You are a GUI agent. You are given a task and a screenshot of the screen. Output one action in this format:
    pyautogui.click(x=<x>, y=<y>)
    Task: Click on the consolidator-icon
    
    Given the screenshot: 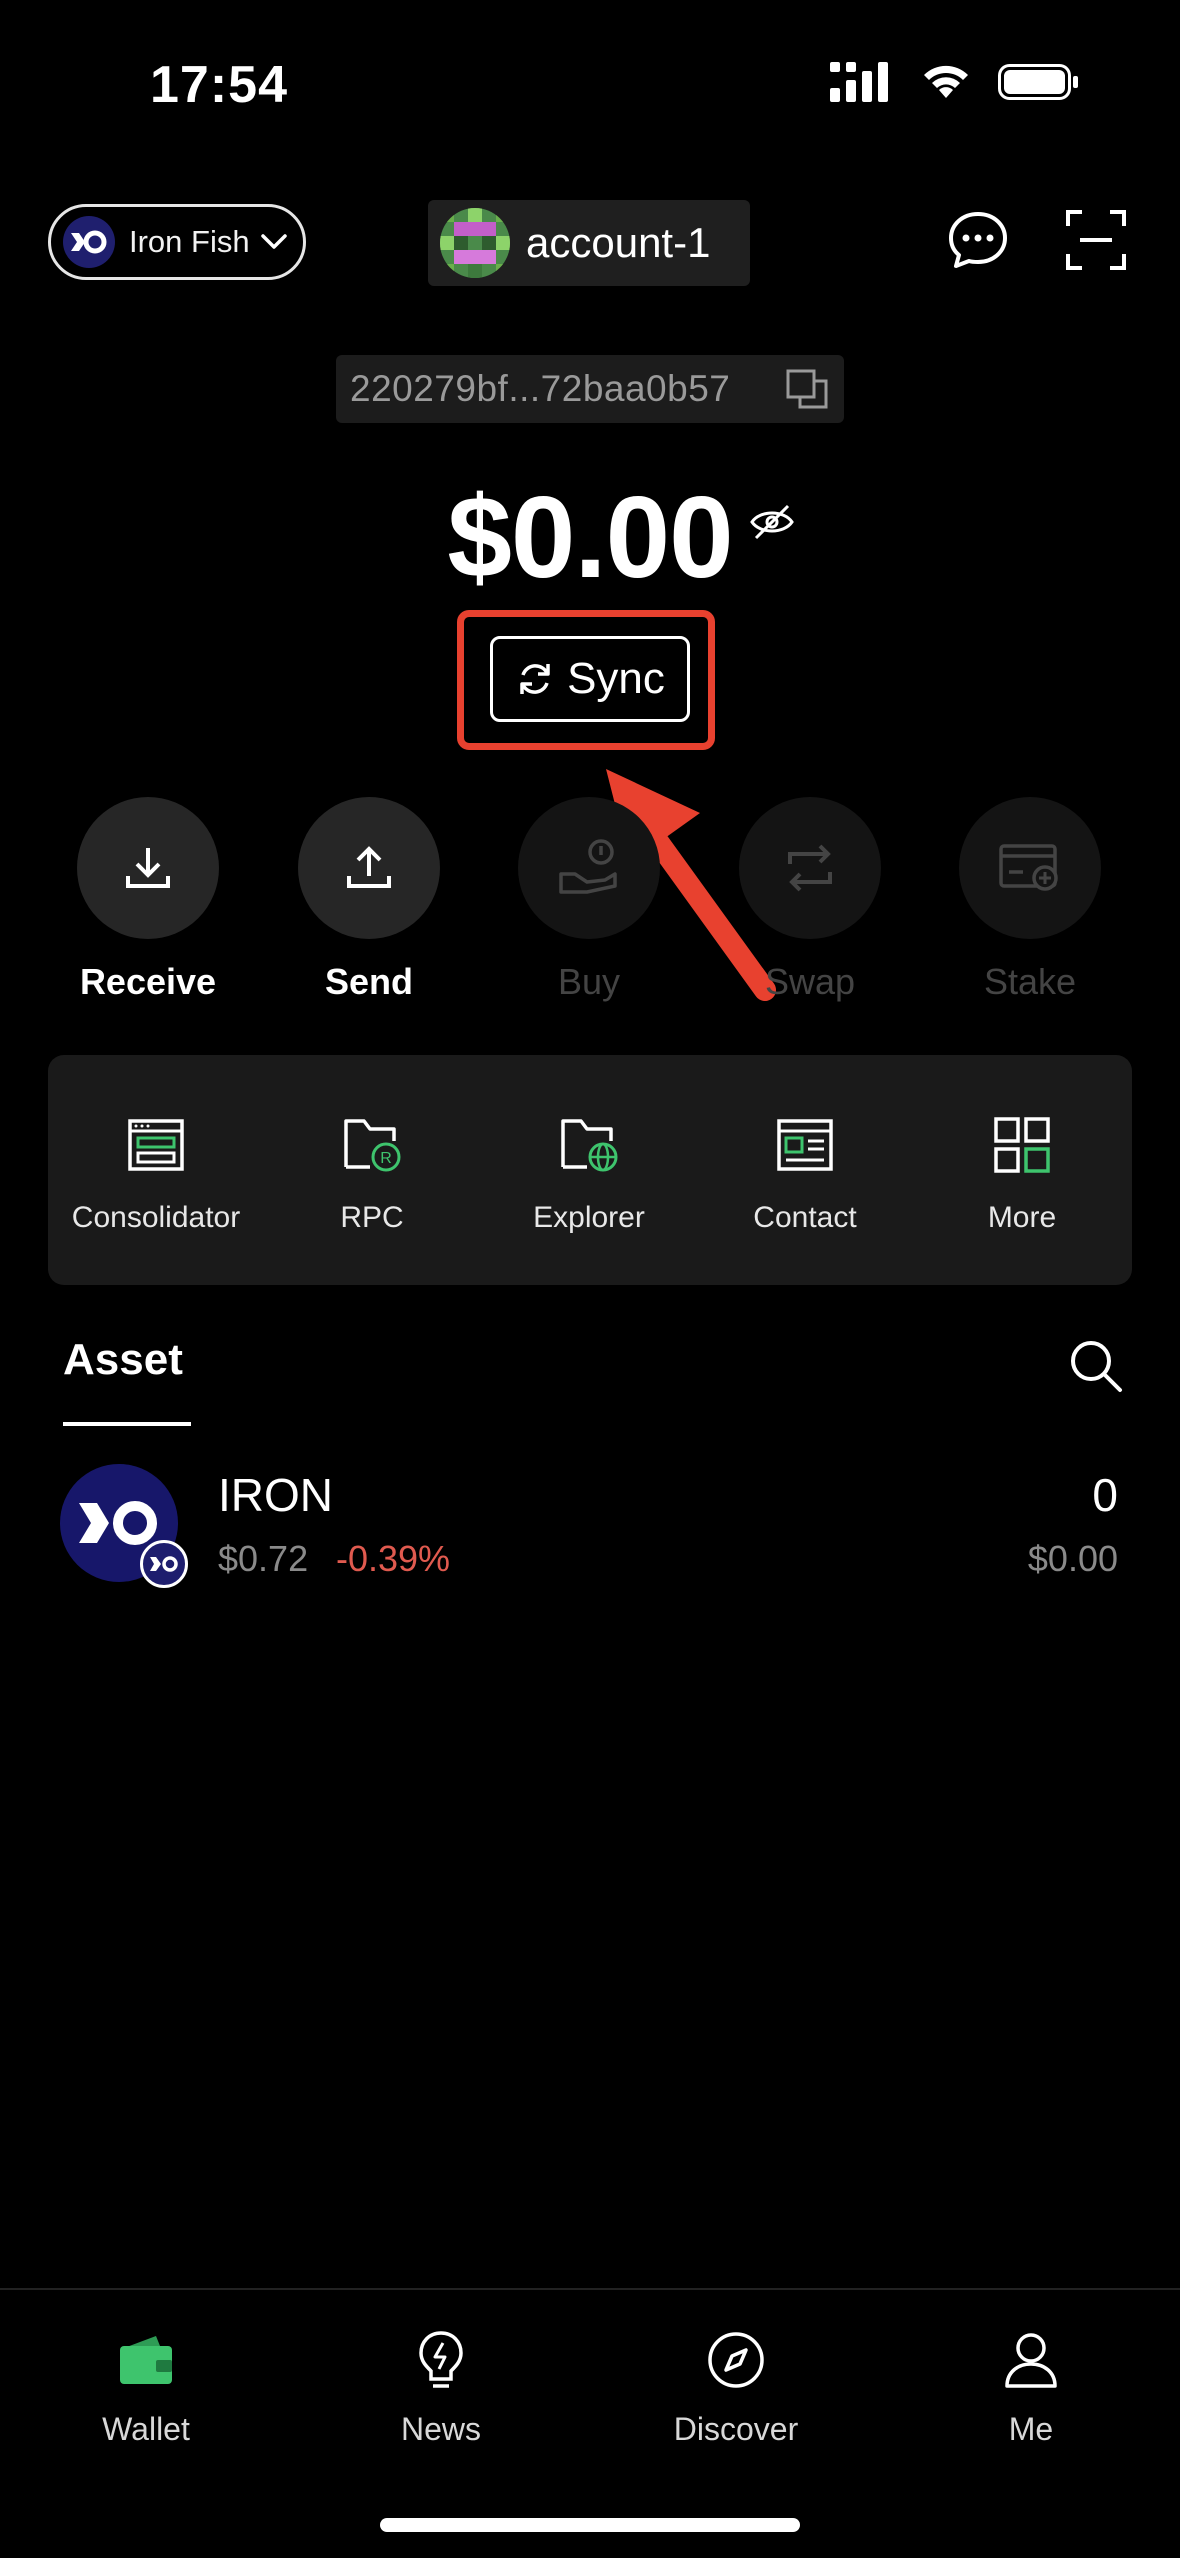 What is the action you would take?
    pyautogui.click(x=156, y=1145)
    